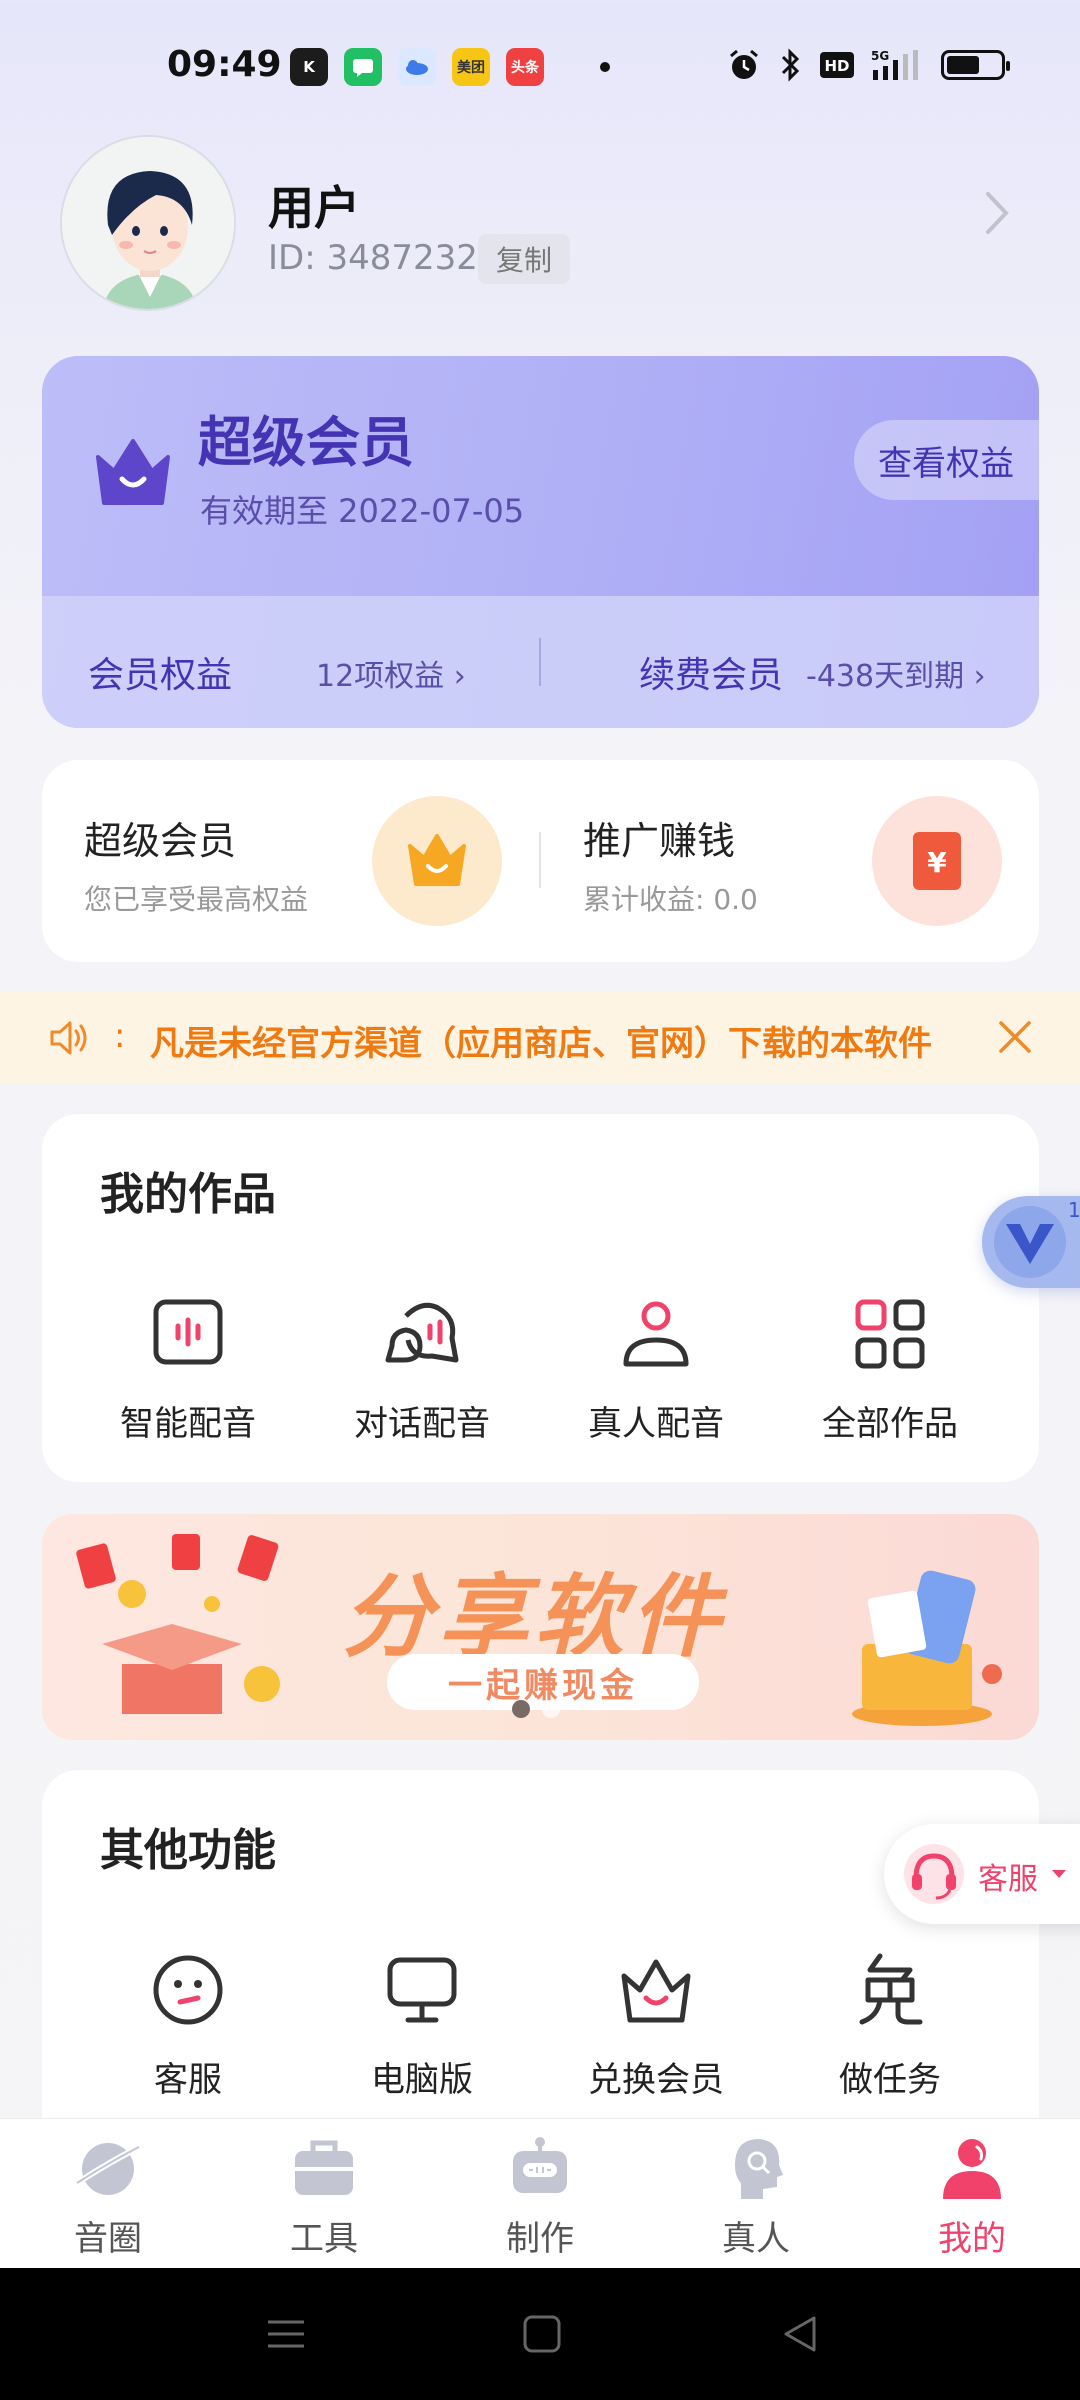 The width and height of the screenshot is (1080, 2400). Describe the element at coordinates (188, 1990) in the screenshot. I see `smile-face-icon` at that location.